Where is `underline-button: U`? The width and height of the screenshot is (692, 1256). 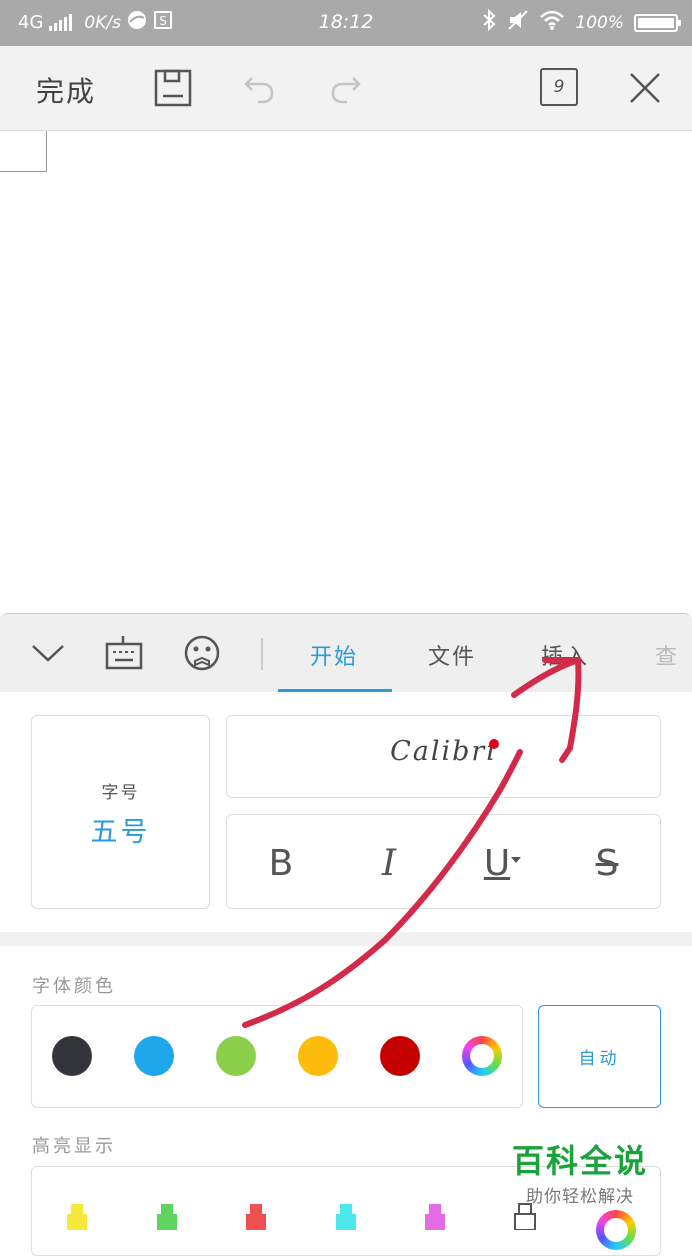 underline-button: U is located at coordinates (497, 863).